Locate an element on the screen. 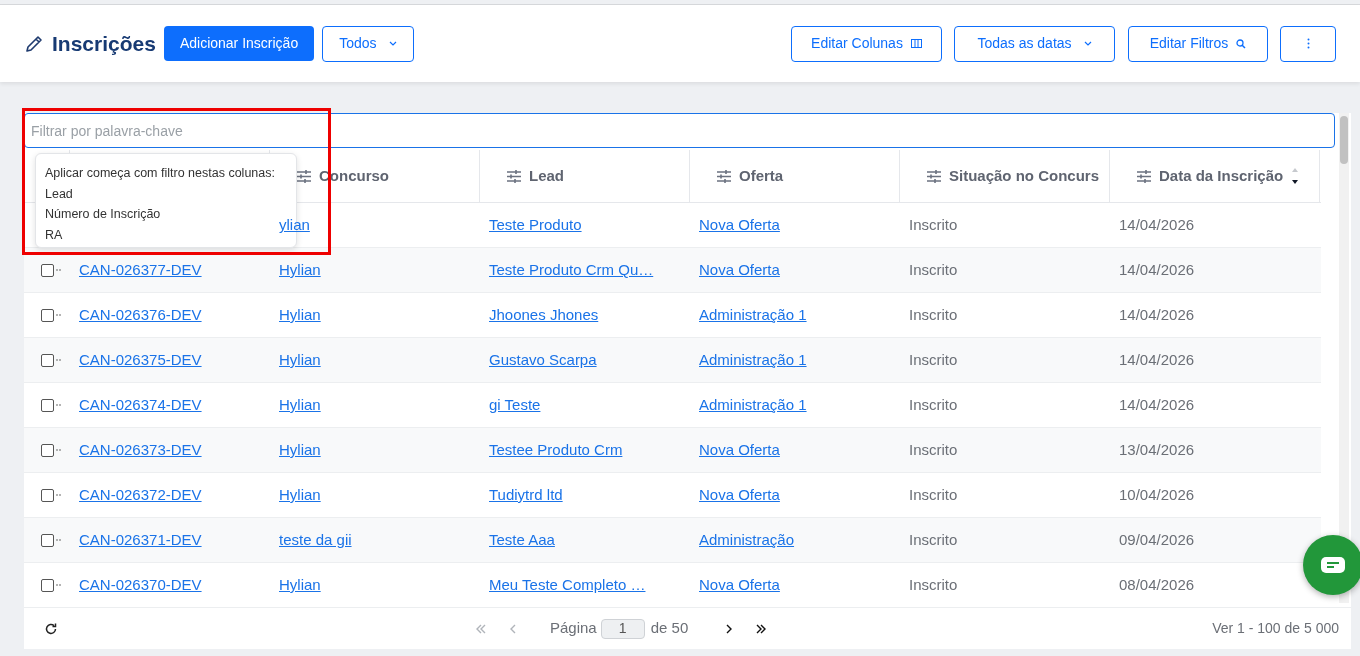 The width and height of the screenshot is (1360, 656). table-link: Jhoones Jhones is located at coordinates (544, 314).